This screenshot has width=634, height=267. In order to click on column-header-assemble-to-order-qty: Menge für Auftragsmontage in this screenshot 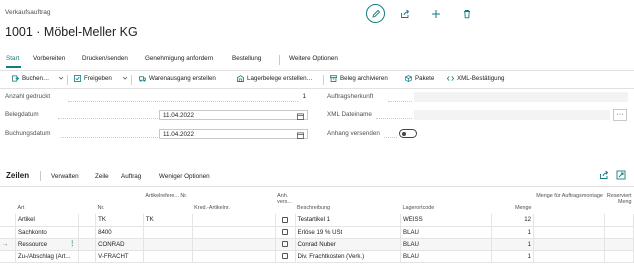, I will do `click(569, 203)`.